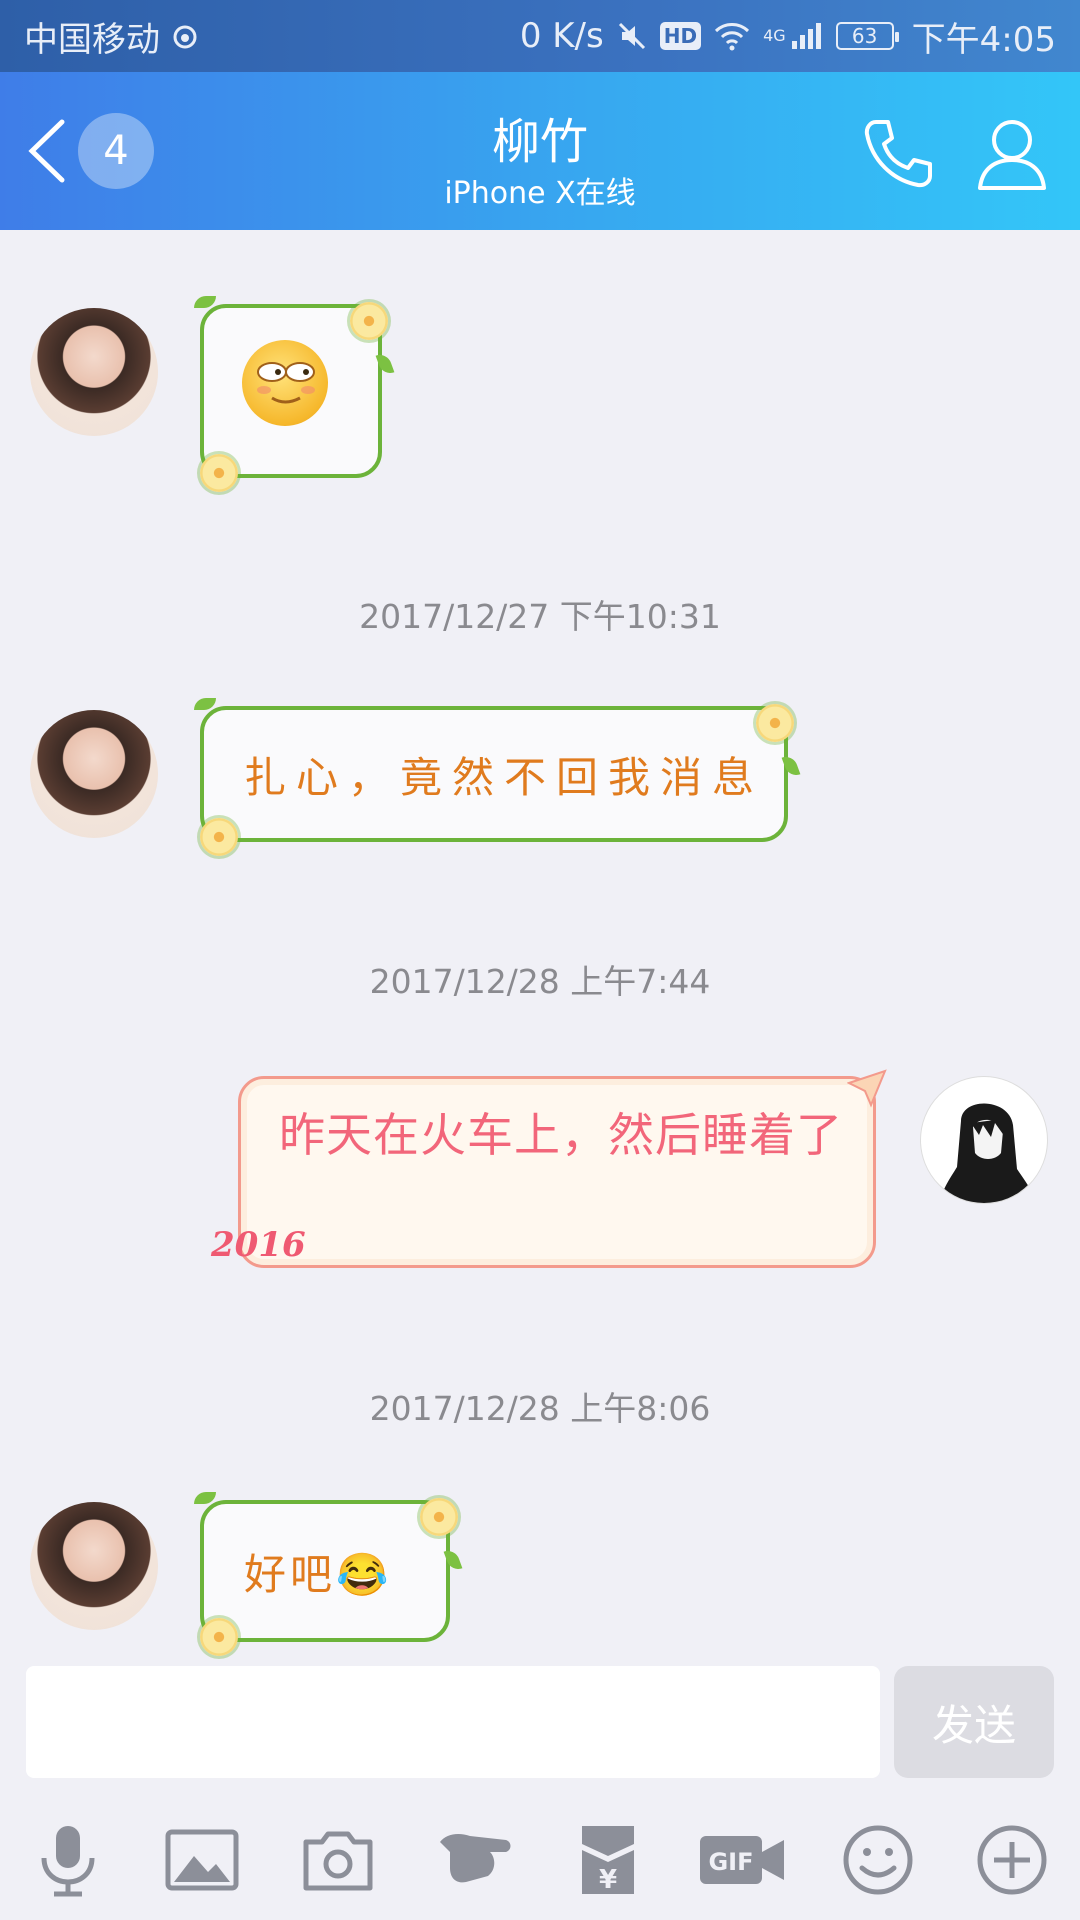 This screenshot has width=1080, height=1920. Describe the element at coordinates (680, 36) in the screenshot. I see `hd-badge: HD` at that location.